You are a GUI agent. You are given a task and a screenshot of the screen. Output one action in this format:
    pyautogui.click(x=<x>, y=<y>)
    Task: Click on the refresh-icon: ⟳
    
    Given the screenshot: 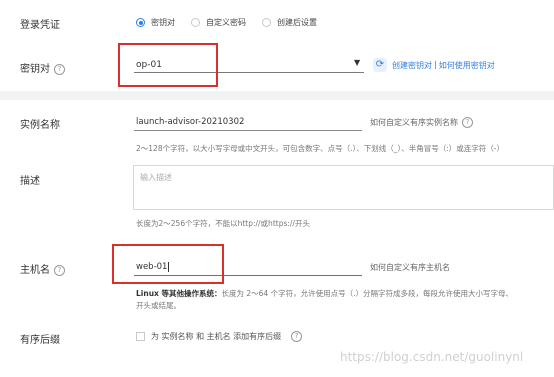 What is the action you would take?
    pyautogui.click(x=380, y=65)
    